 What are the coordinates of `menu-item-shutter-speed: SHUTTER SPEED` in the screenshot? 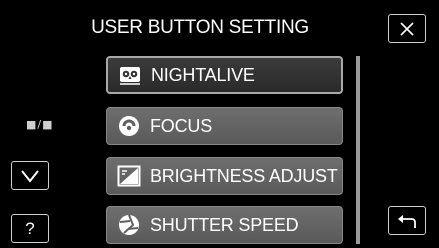 It's located at (224, 225).